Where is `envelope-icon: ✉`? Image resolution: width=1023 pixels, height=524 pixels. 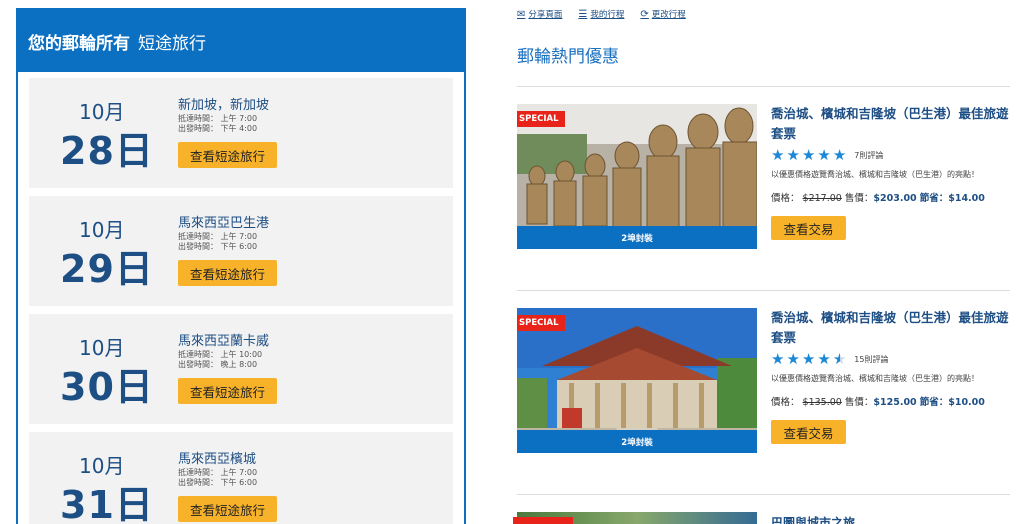 envelope-icon: ✉ is located at coordinates (521, 14).